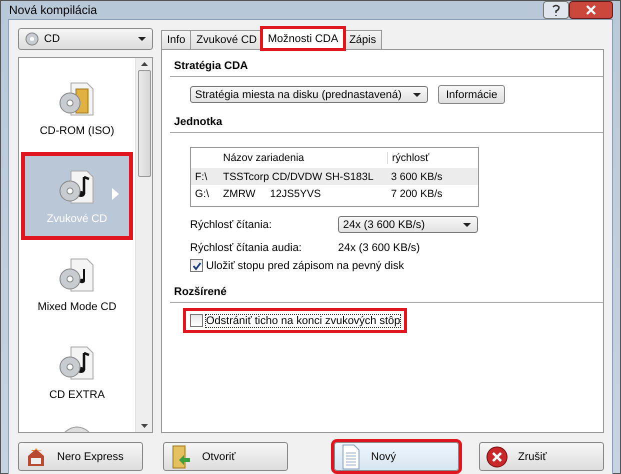 The image size is (621, 474). I want to click on info-button: Informácie, so click(472, 94).